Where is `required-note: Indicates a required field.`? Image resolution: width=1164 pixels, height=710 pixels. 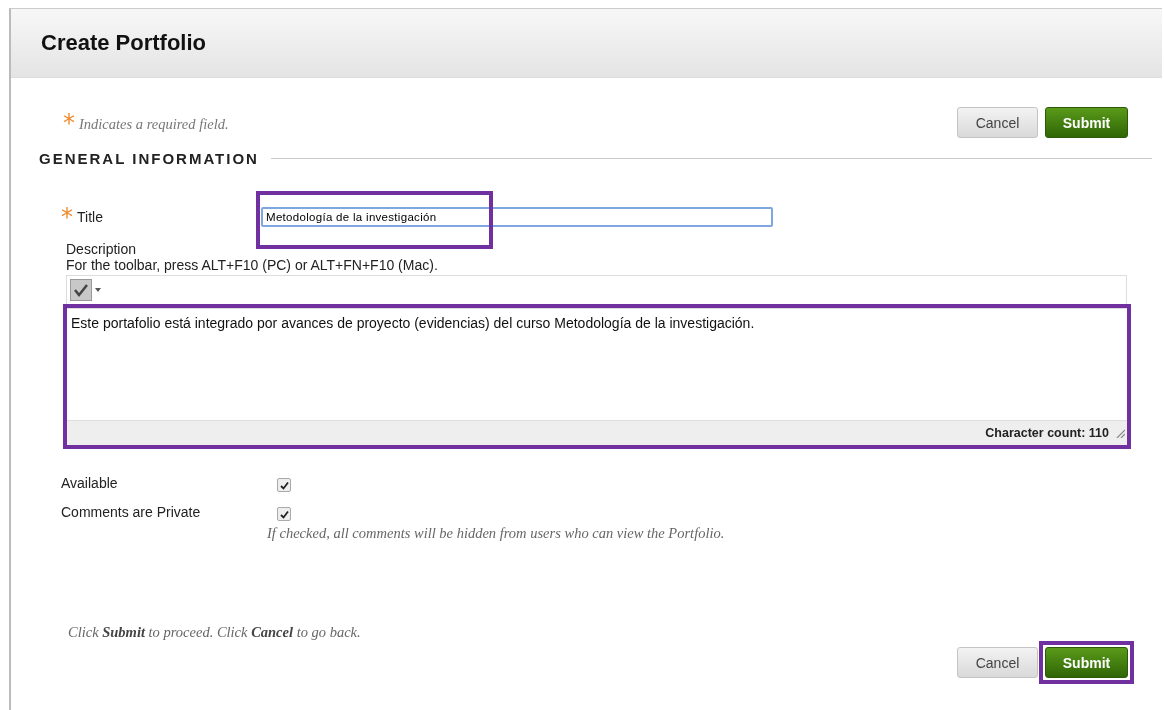 required-note: Indicates a required field. is located at coordinates (154, 124).